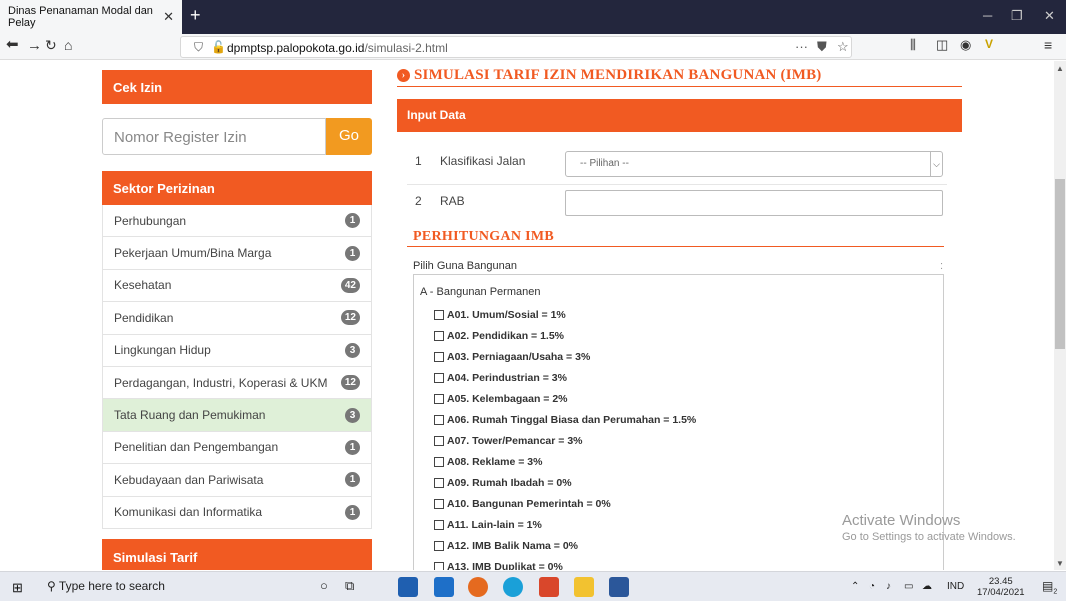 This screenshot has height=601, width=1066. What do you see at coordinates (965, 45) in the screenshot?
I see `account-icon: ◉` at bounding box center [965, 45].